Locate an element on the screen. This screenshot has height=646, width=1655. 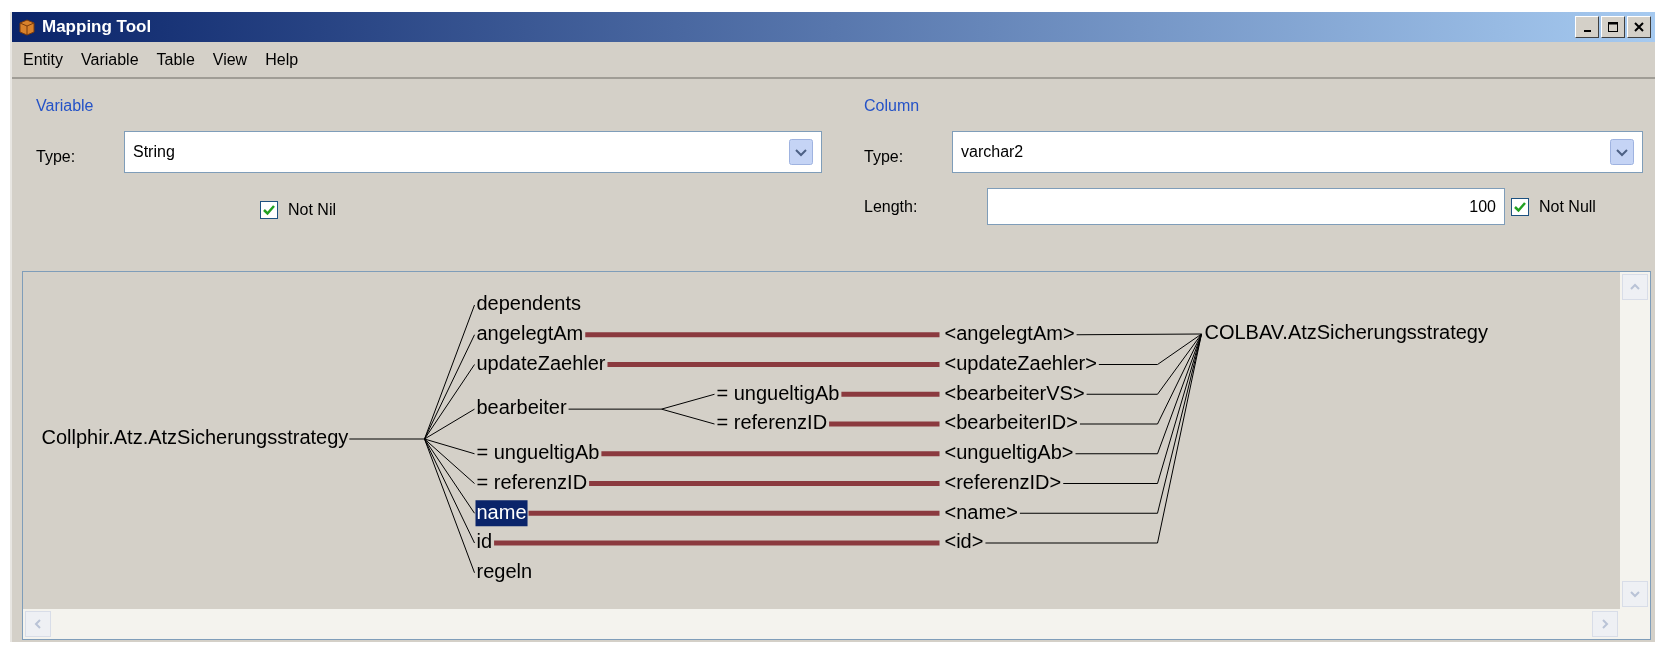
checkbox-label: Not Null is located at coordinates (1567, 206).